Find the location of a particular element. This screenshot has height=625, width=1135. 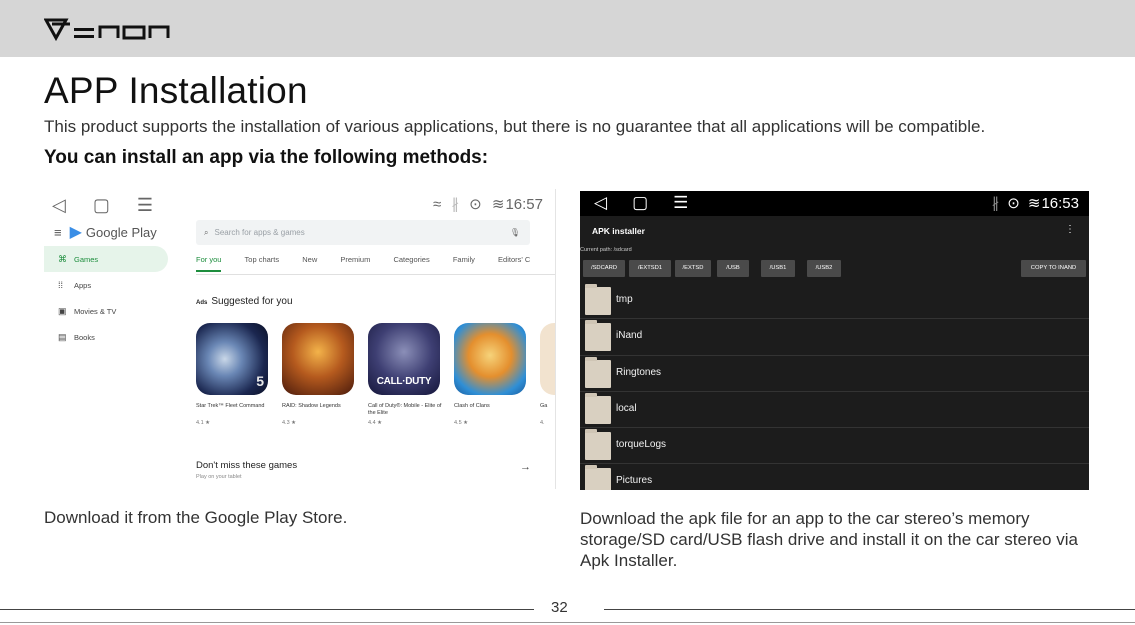

hamburger-icon: ≡ is located at coordinates (58, 232).